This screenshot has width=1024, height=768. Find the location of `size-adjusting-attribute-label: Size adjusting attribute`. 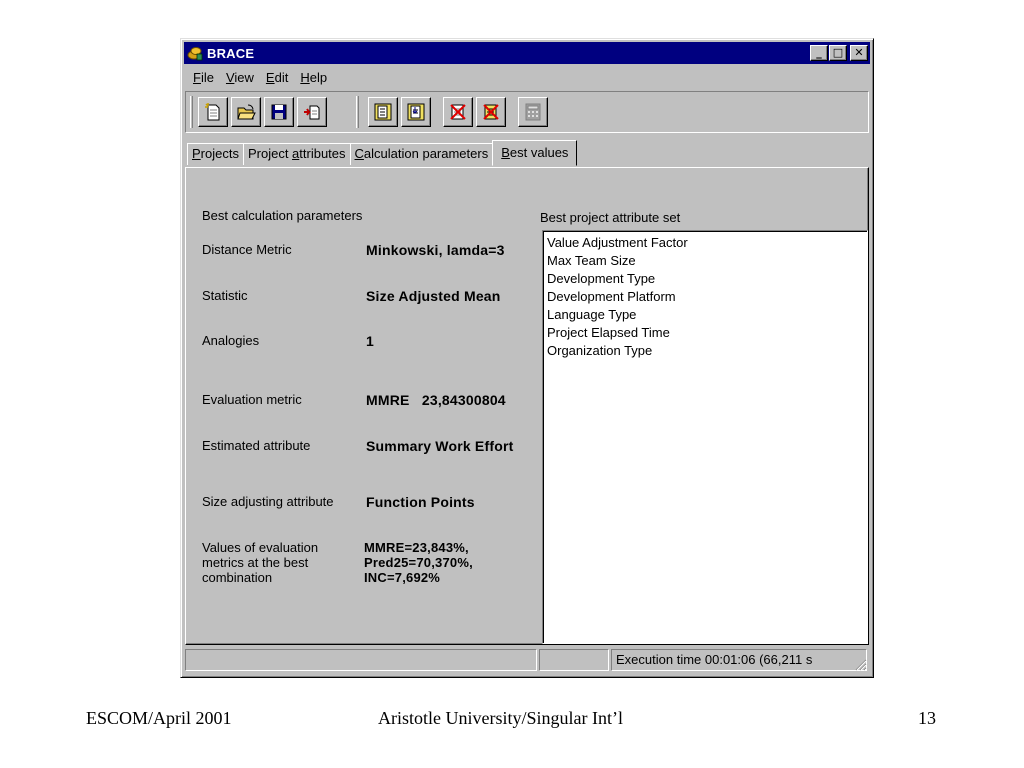

size-adjusting-attribute-label: Size adjusting attribute is located at coordinates (268, 501).